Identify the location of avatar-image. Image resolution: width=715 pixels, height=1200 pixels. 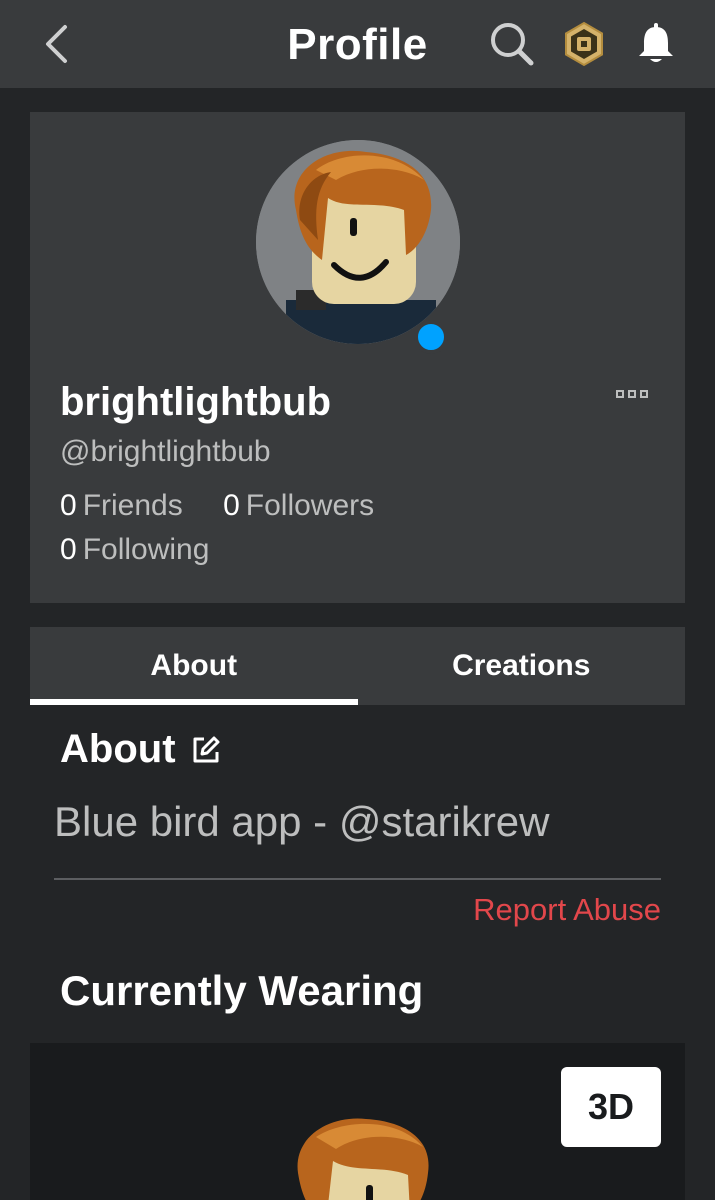
(358, 242).